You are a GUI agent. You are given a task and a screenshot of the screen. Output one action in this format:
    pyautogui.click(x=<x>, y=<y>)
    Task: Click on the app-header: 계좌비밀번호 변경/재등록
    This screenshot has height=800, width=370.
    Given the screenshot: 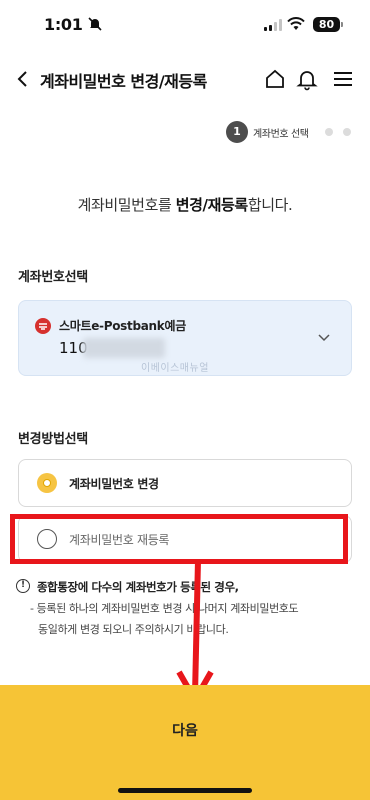 What is the action you would take?
    pyautogui.click(x=185, y=79)
    